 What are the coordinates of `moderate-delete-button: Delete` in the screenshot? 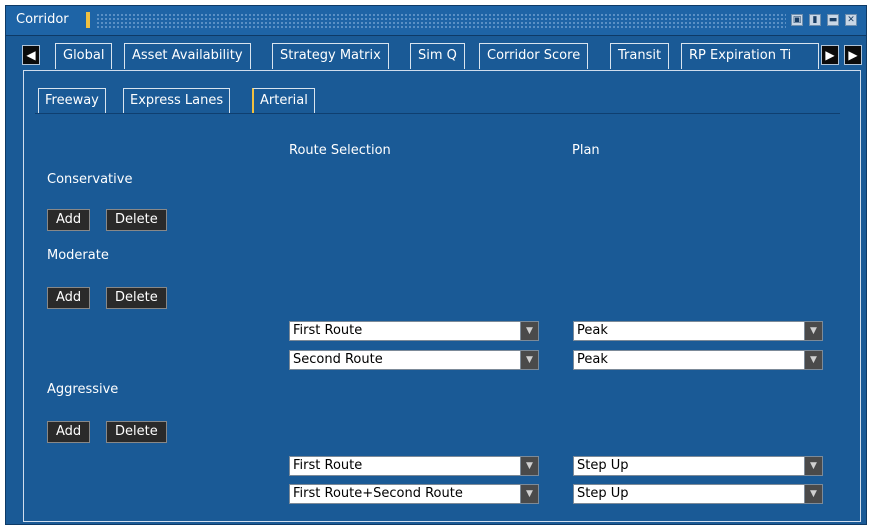 It's located at (136, 298).